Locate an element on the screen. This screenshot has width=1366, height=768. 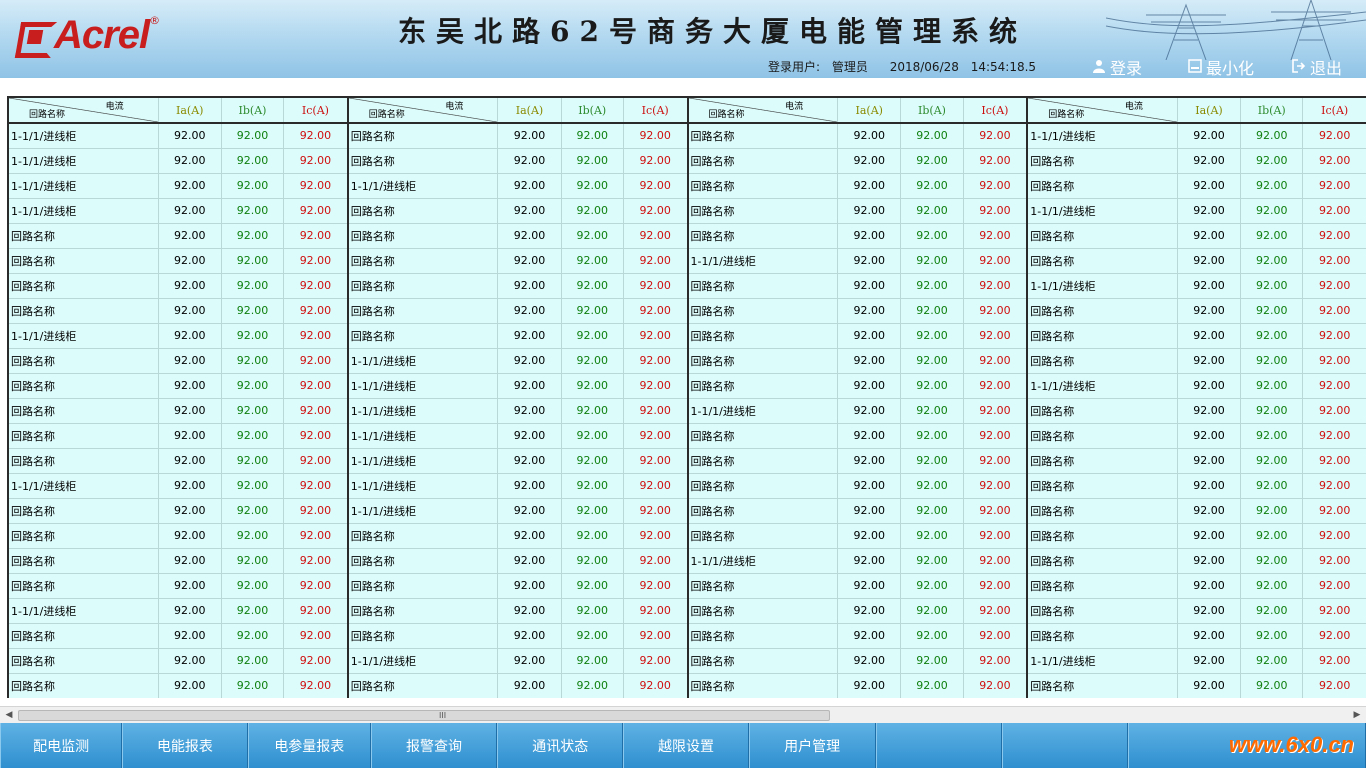
horizontal-scrollbar: ◀ III ▶ is located at coordinates (683, 714).